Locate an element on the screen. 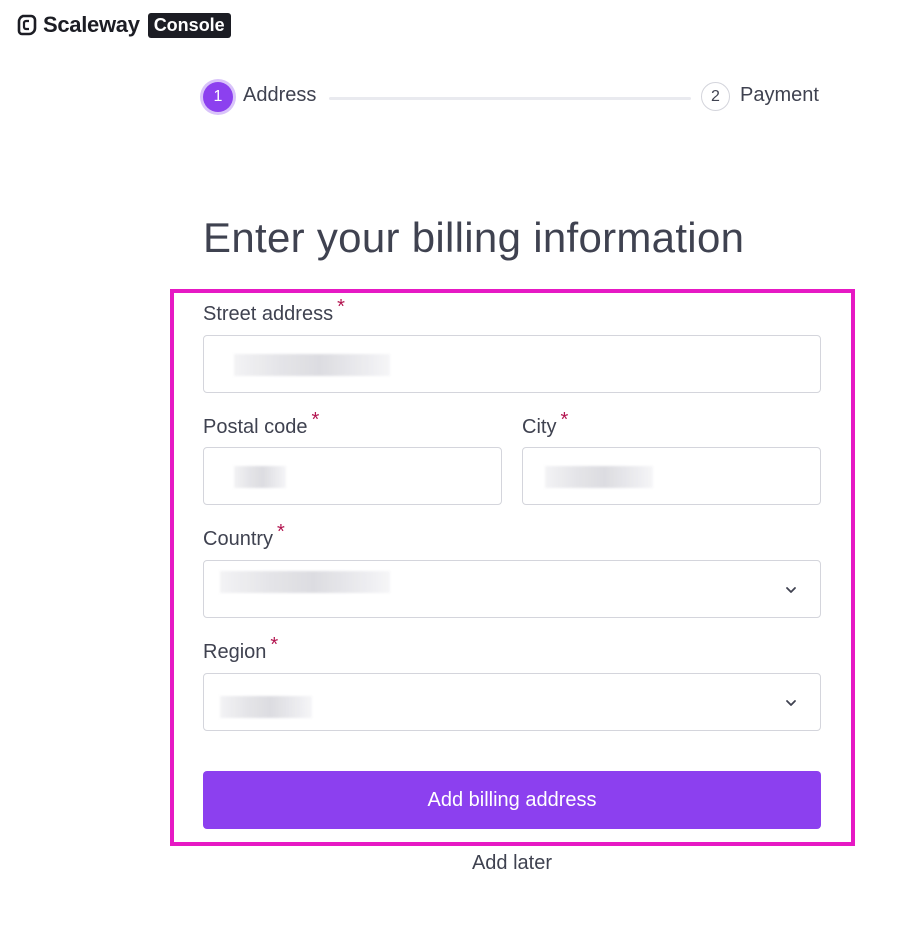 This screenshot has height=930, width=924. page-title: Enter your billing information is located at coordinates (474, 237).